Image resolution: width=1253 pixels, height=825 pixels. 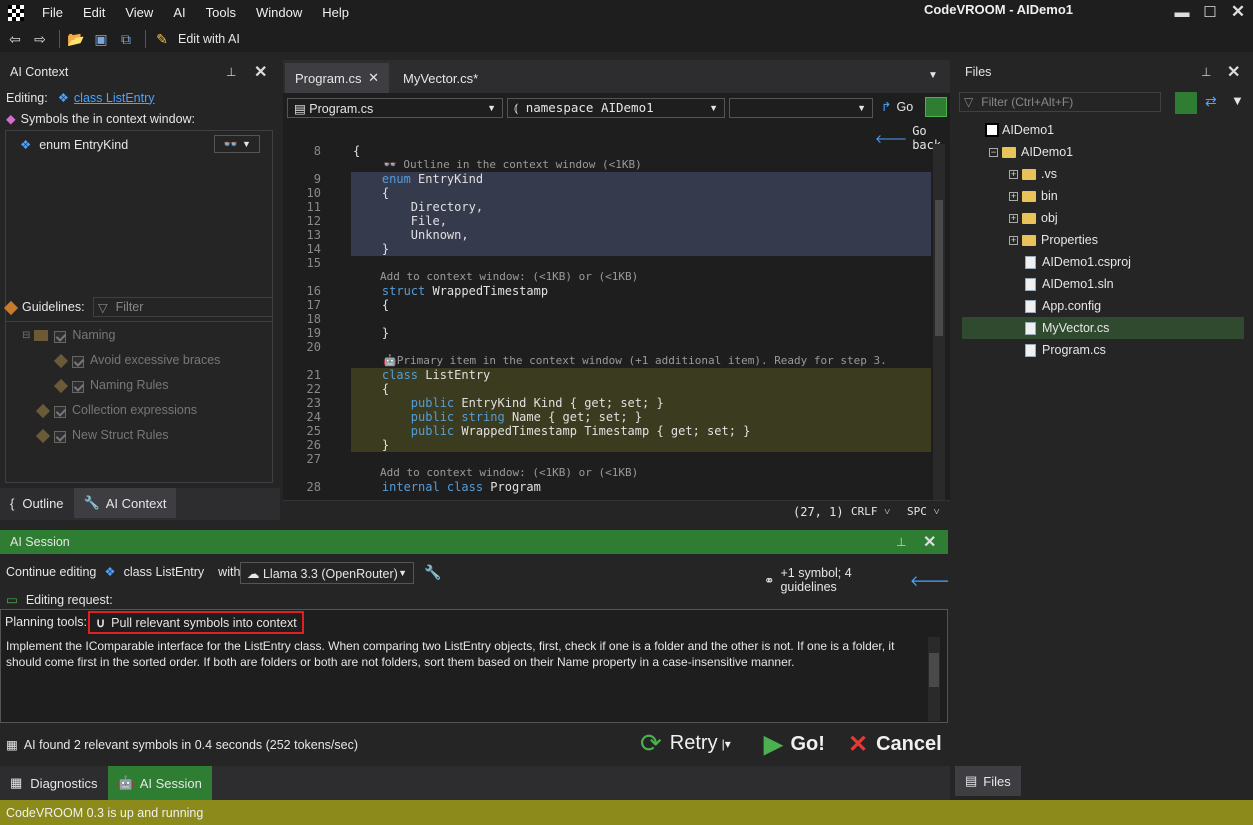 I want to click on menu-help: Help, so click(x=335, y=13).